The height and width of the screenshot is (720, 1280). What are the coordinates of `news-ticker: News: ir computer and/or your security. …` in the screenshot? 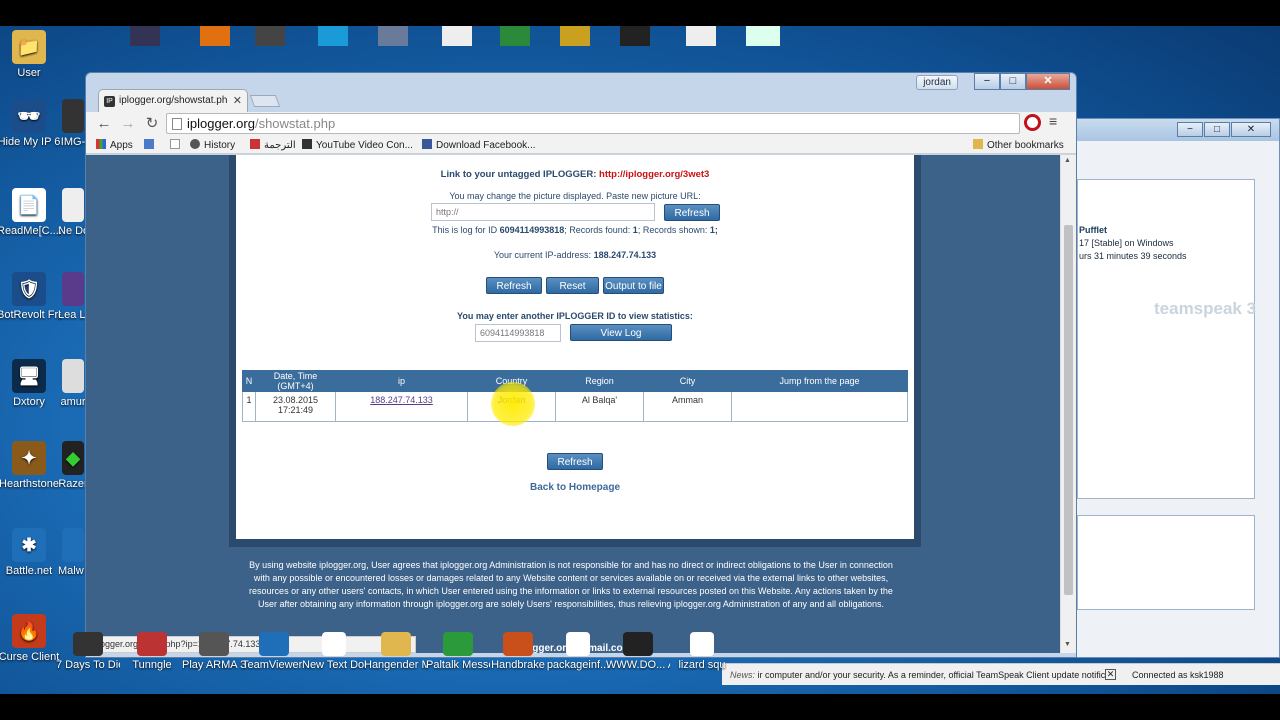 It's located at (917, 675).